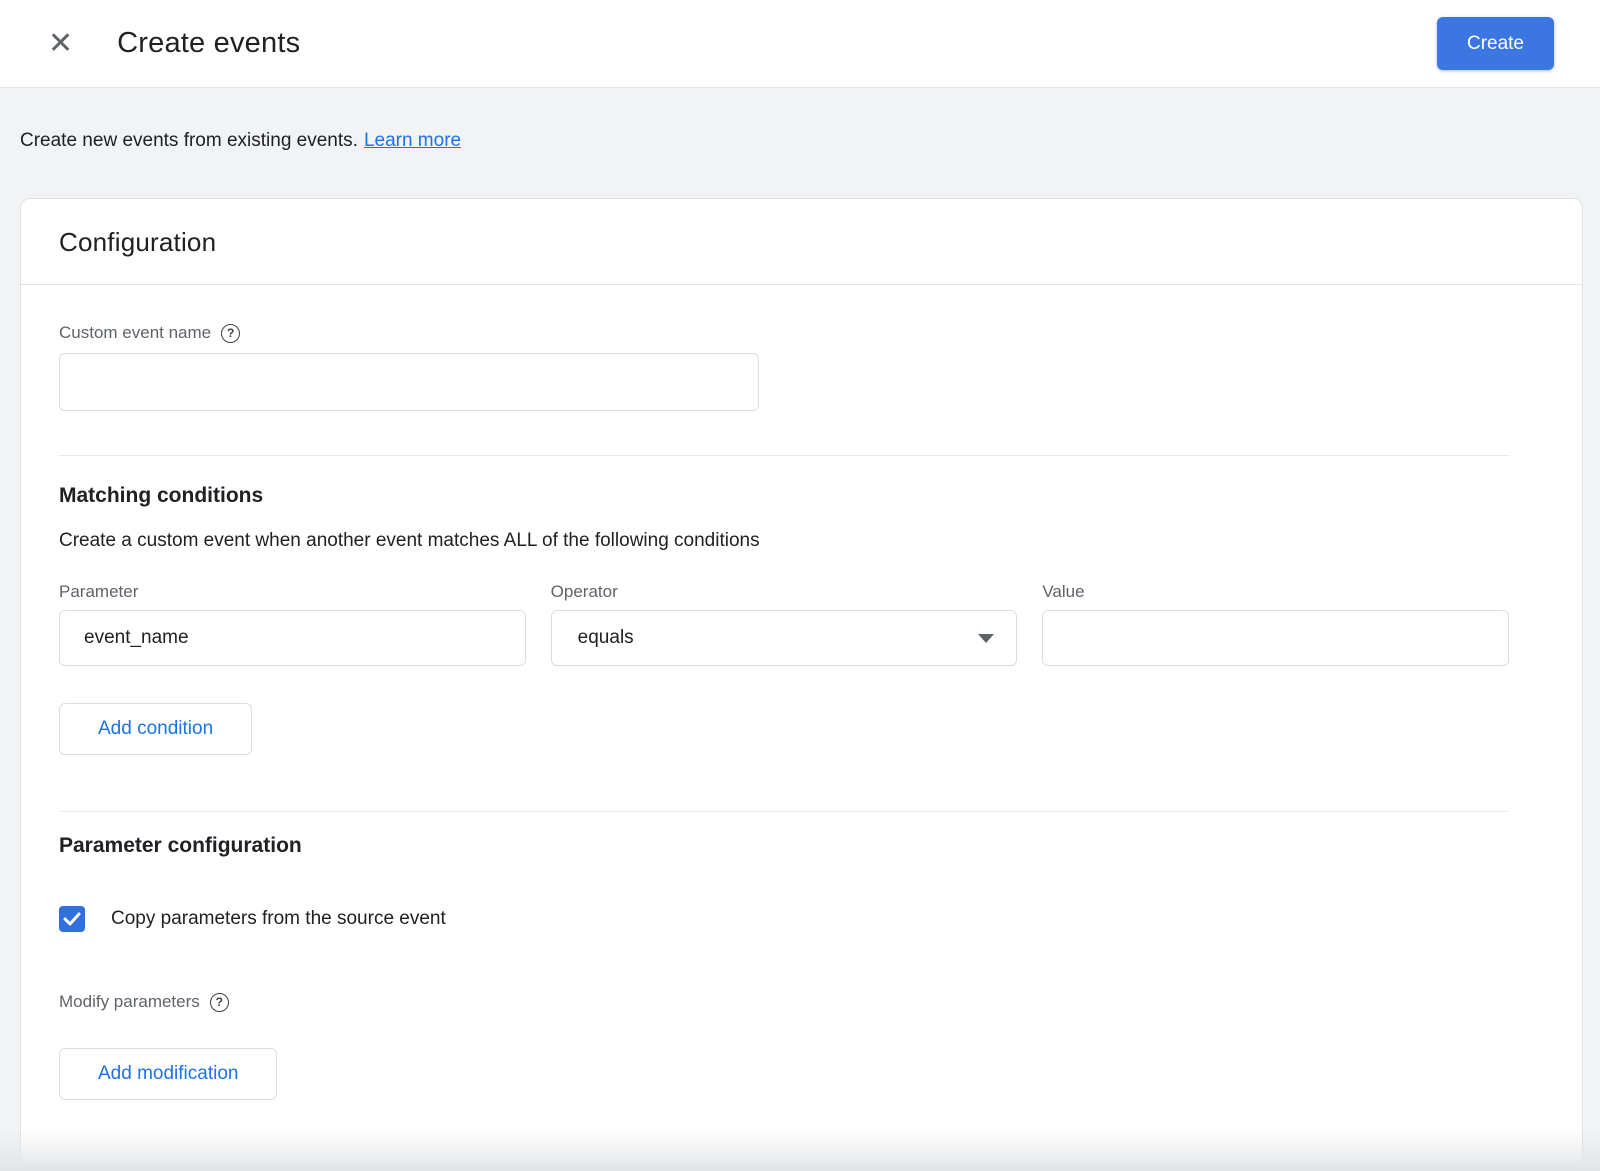 Image resolution: width=1600 pixels, height=1171 pixels. What do you see at coordinates (1063, 591) in the screenshot?
I see `value-label: Value` at bounding box center [1063, 591].